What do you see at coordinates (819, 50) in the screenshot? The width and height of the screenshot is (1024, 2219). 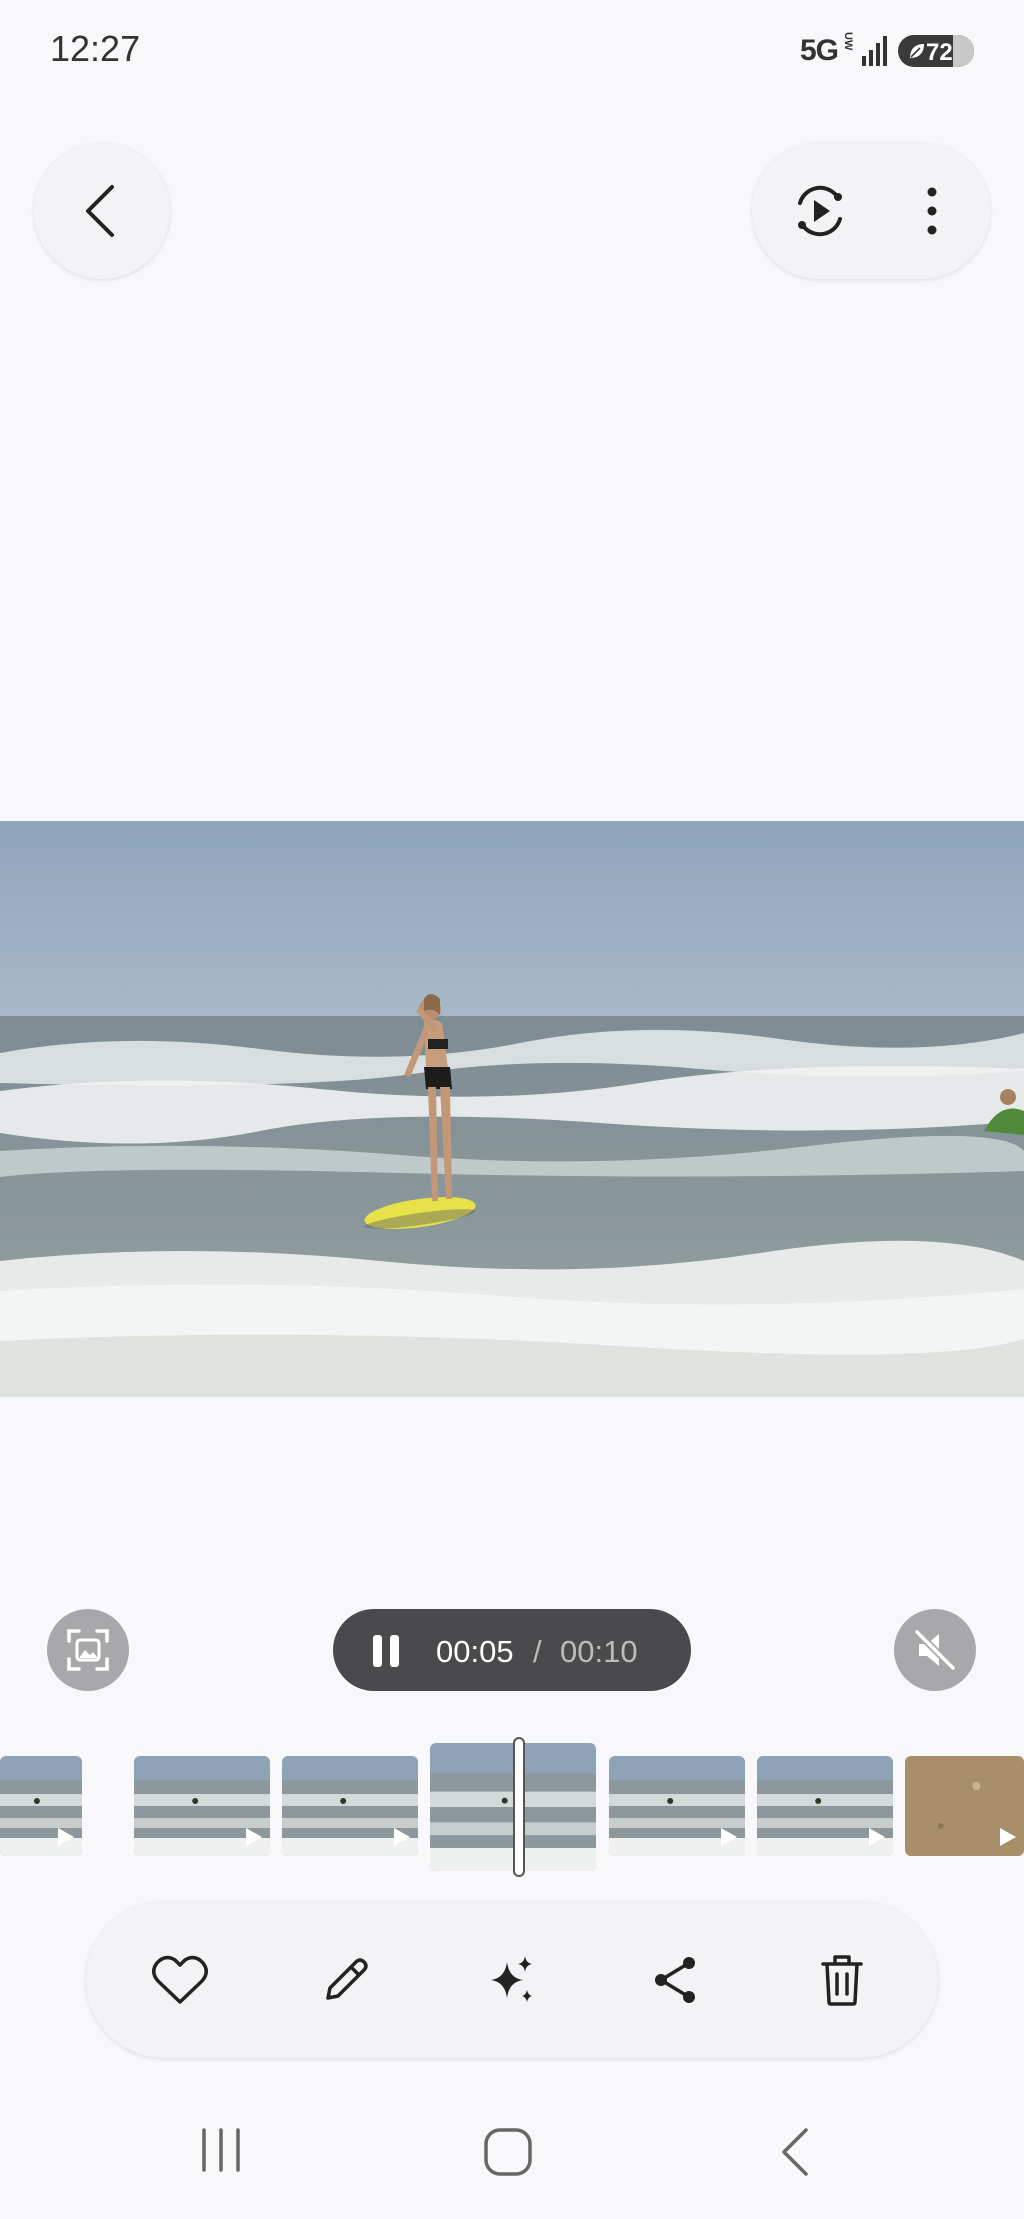 I see `network-type: 5G` at bounding box center [819, 50].